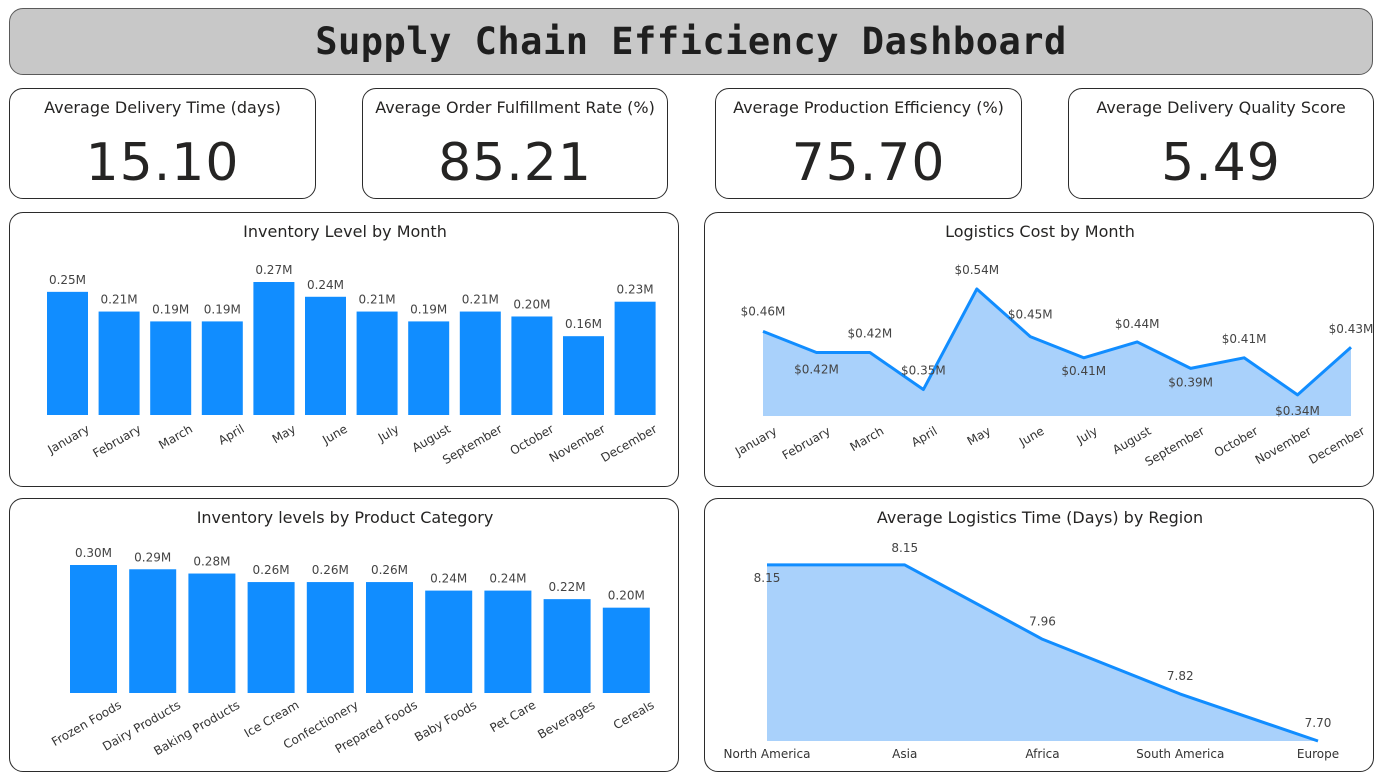 The height and width of the screenshot is (777, 1379). Describe the element at coordinates (1042, 754) in the screenshot. I see `category-label: Africa` at that location.